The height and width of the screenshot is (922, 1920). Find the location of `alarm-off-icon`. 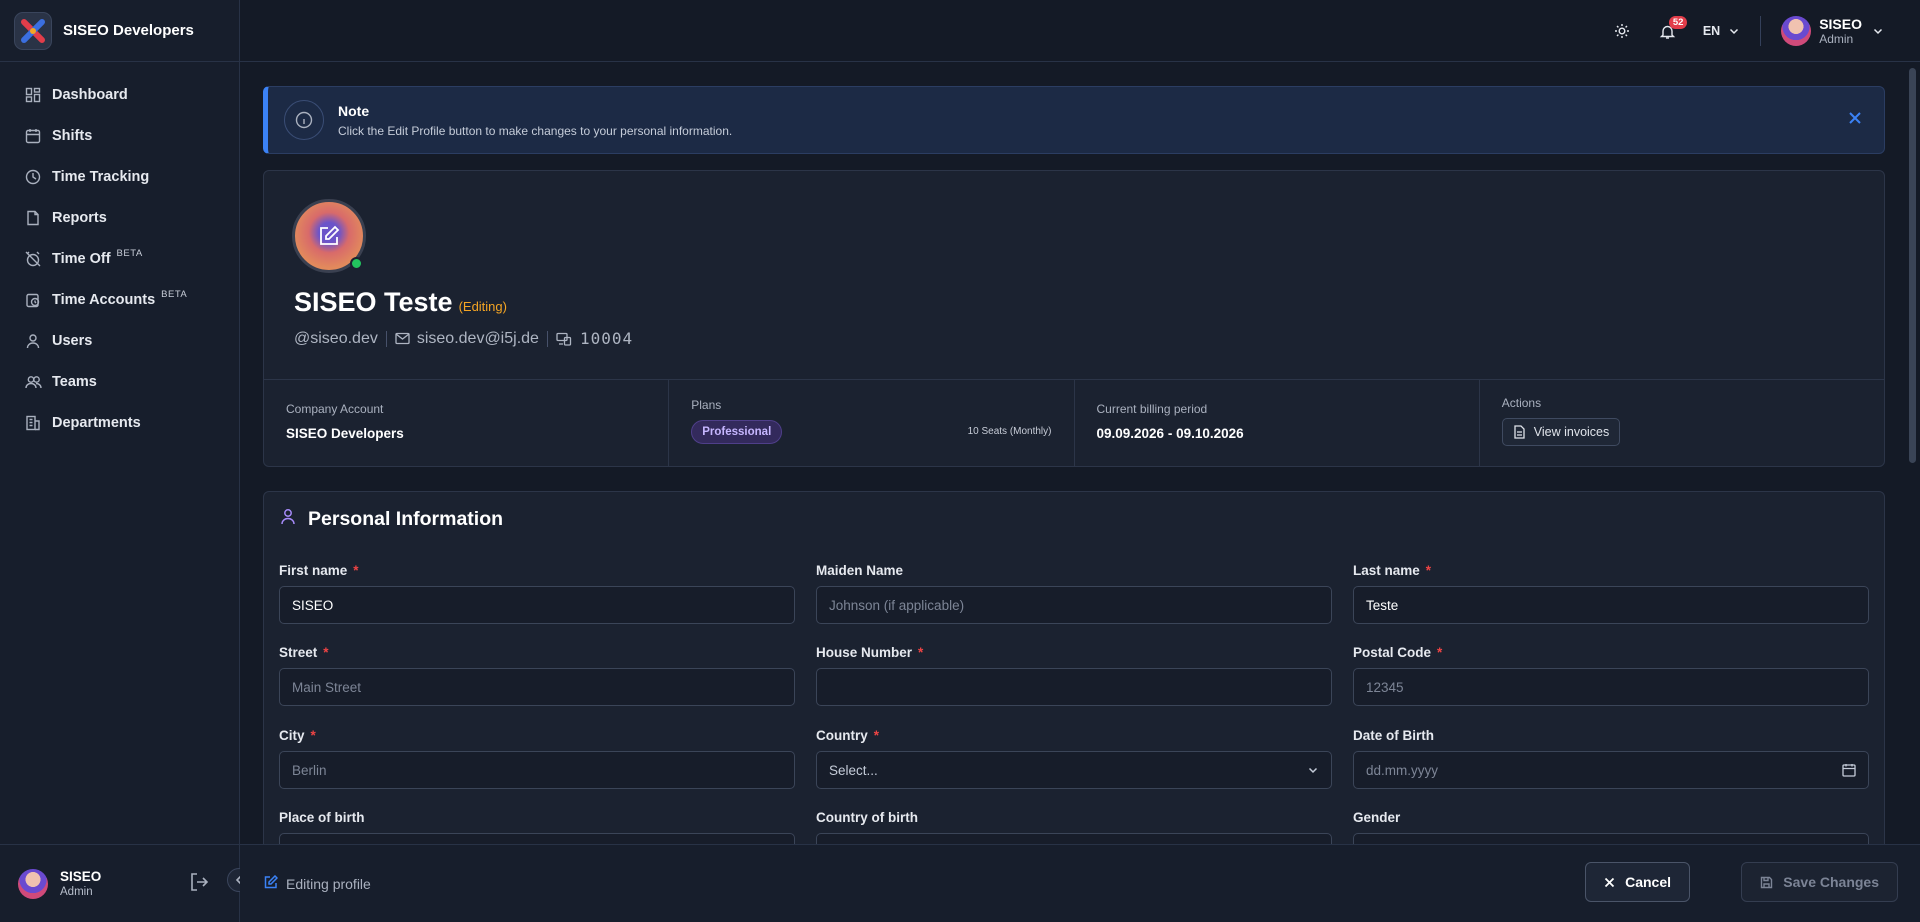

alarm-off-icon is located at coordinates (33, 259).